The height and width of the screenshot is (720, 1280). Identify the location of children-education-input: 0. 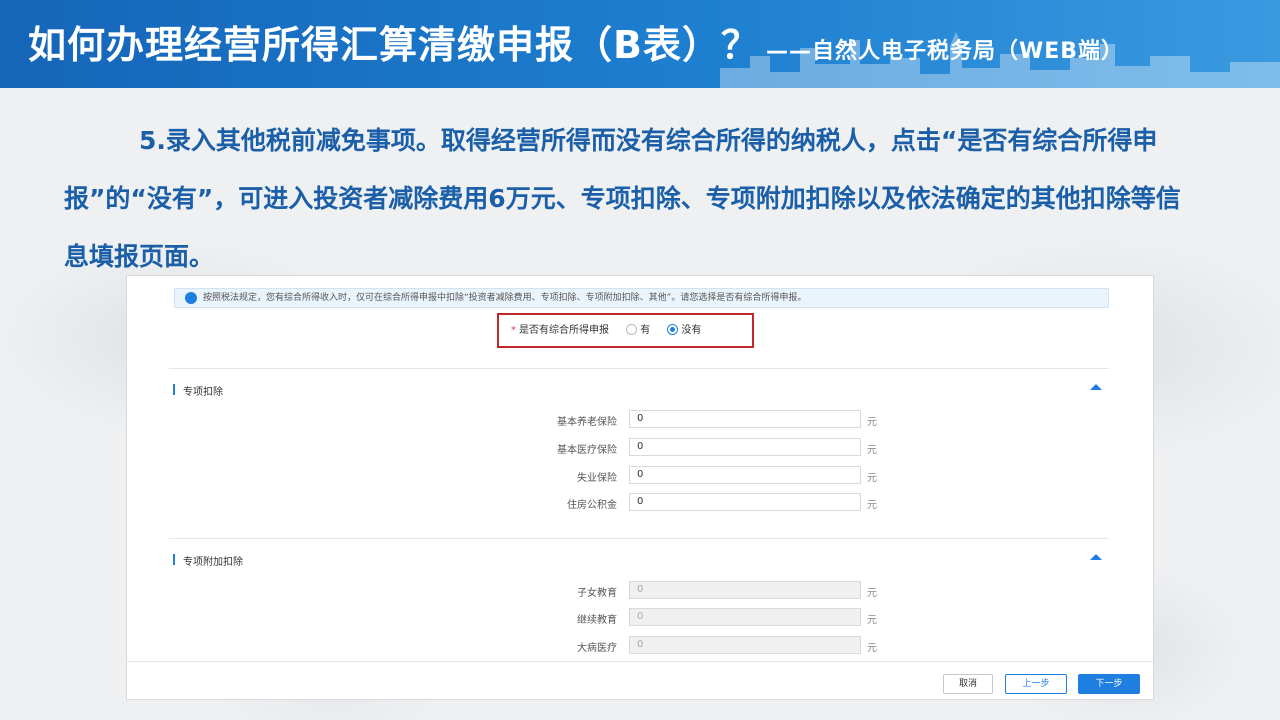
(745, 590).